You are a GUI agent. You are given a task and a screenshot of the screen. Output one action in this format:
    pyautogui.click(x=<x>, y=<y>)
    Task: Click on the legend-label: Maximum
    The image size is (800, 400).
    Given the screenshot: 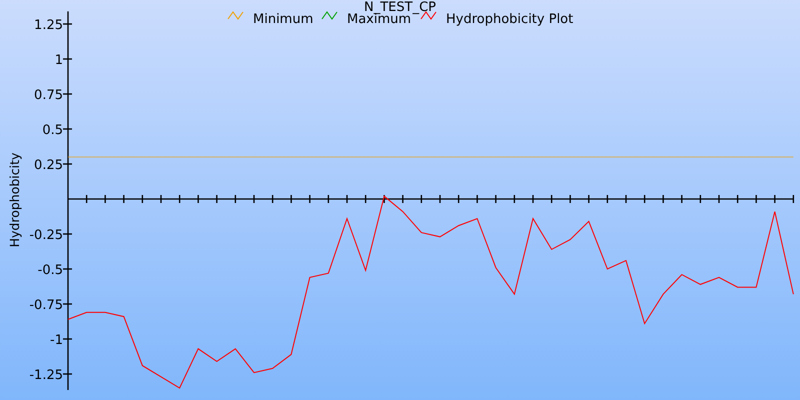 What is the action you would take?
    pyautogui.click(x=379, y=19)
    